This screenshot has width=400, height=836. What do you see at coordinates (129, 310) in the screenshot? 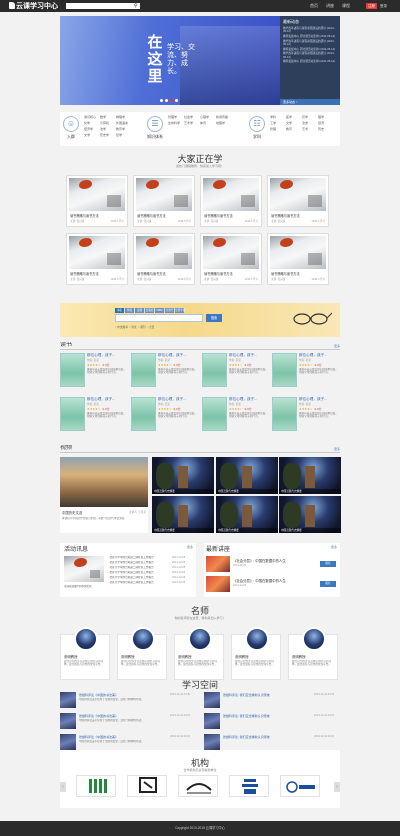
I see `search-tab: 作者` at bounding box center [129, 310].